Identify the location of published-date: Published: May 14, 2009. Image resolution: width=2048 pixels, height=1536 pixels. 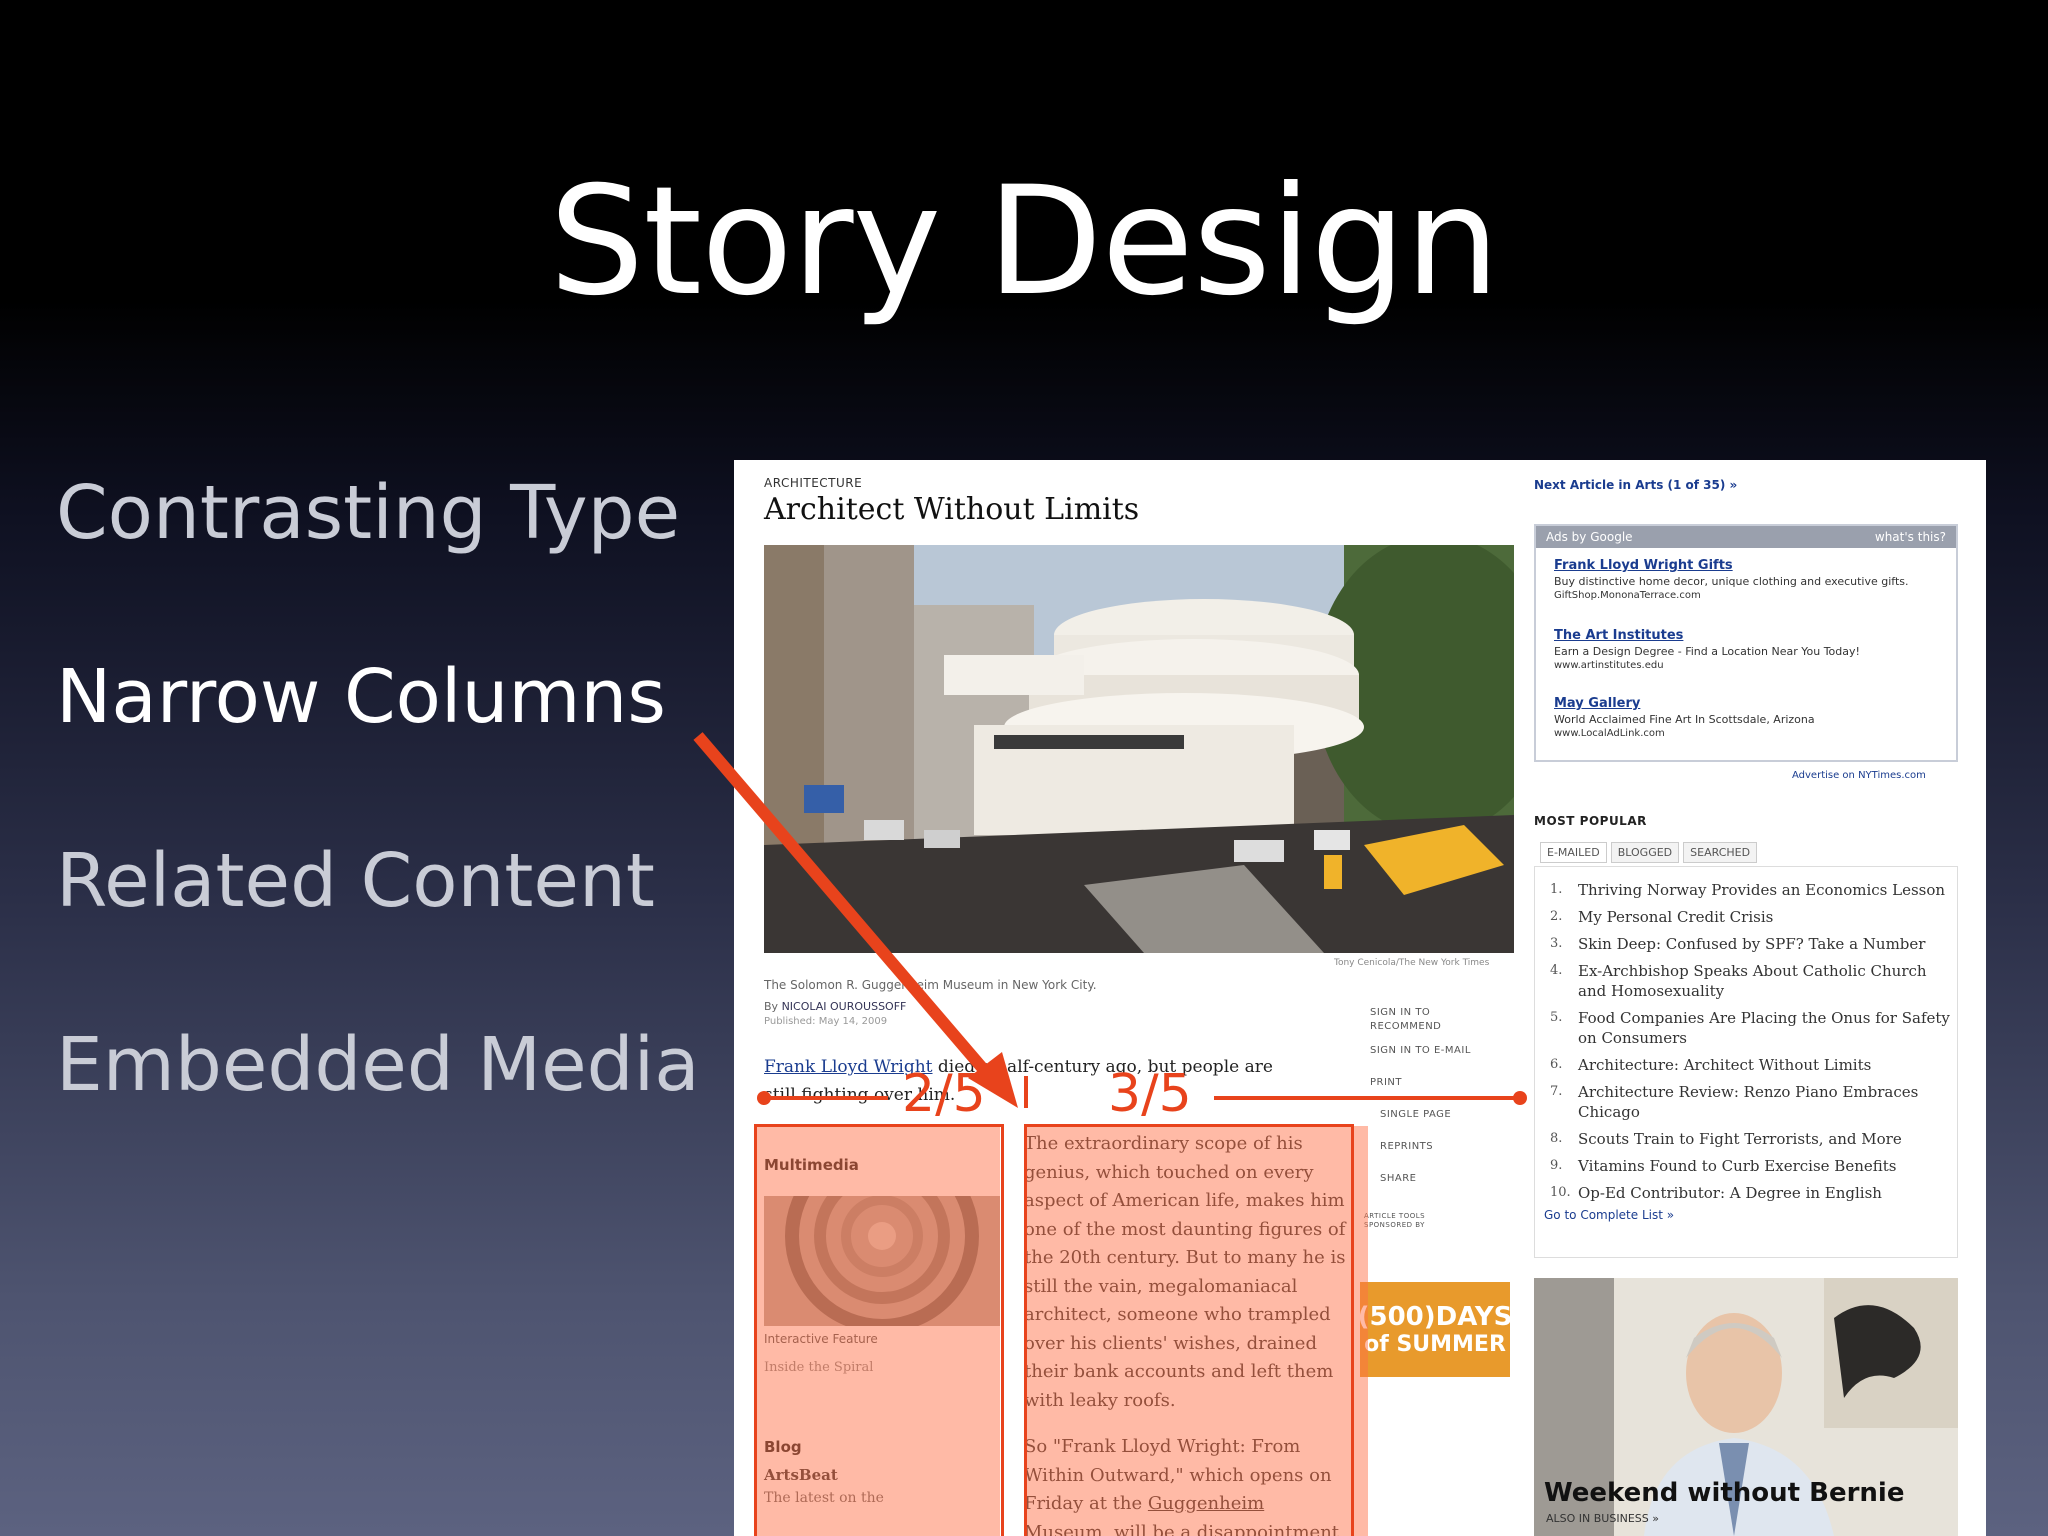
(826, 1021).